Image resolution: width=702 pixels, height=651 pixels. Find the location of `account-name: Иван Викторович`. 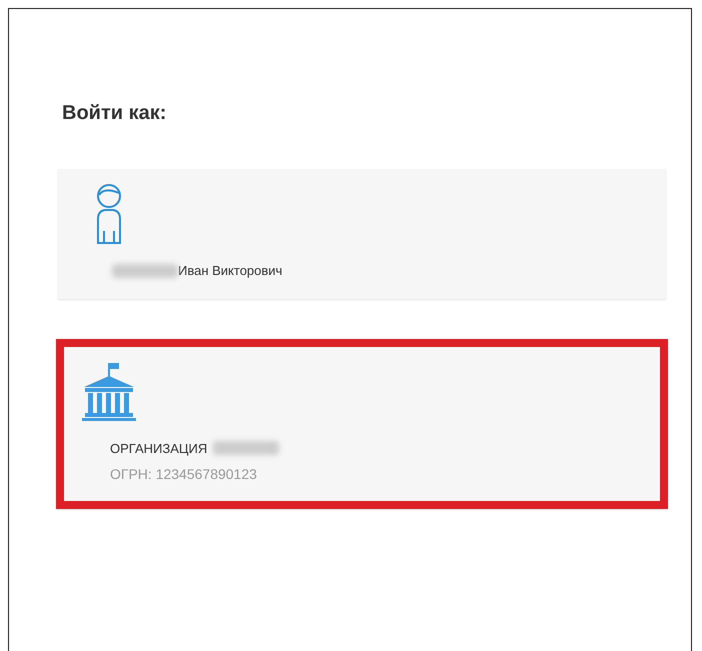

account-name: Иван Викторович is located at coordinates (230, 271).